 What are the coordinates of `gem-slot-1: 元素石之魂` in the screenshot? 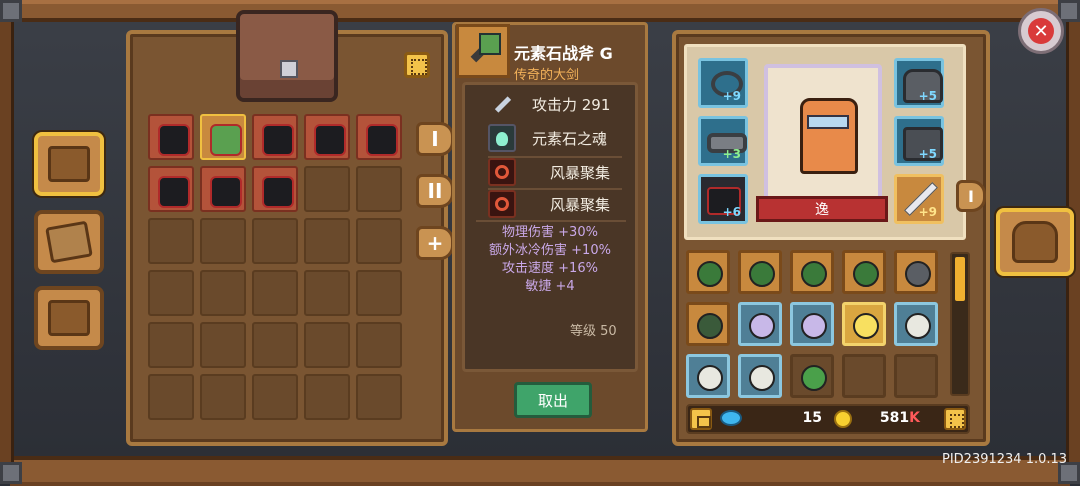 It's located at (558, 138).